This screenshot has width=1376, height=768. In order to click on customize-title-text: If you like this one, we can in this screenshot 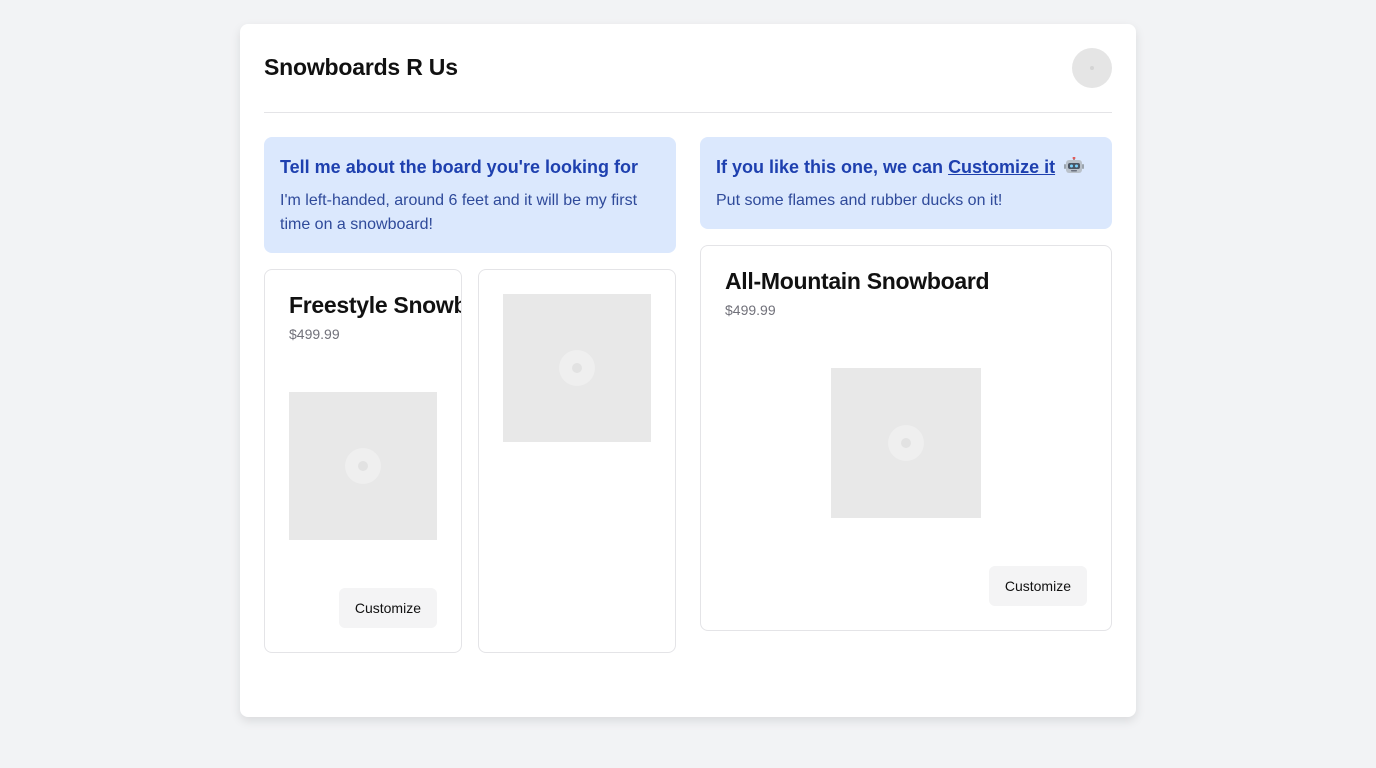, I will do `click(832, 167)`.